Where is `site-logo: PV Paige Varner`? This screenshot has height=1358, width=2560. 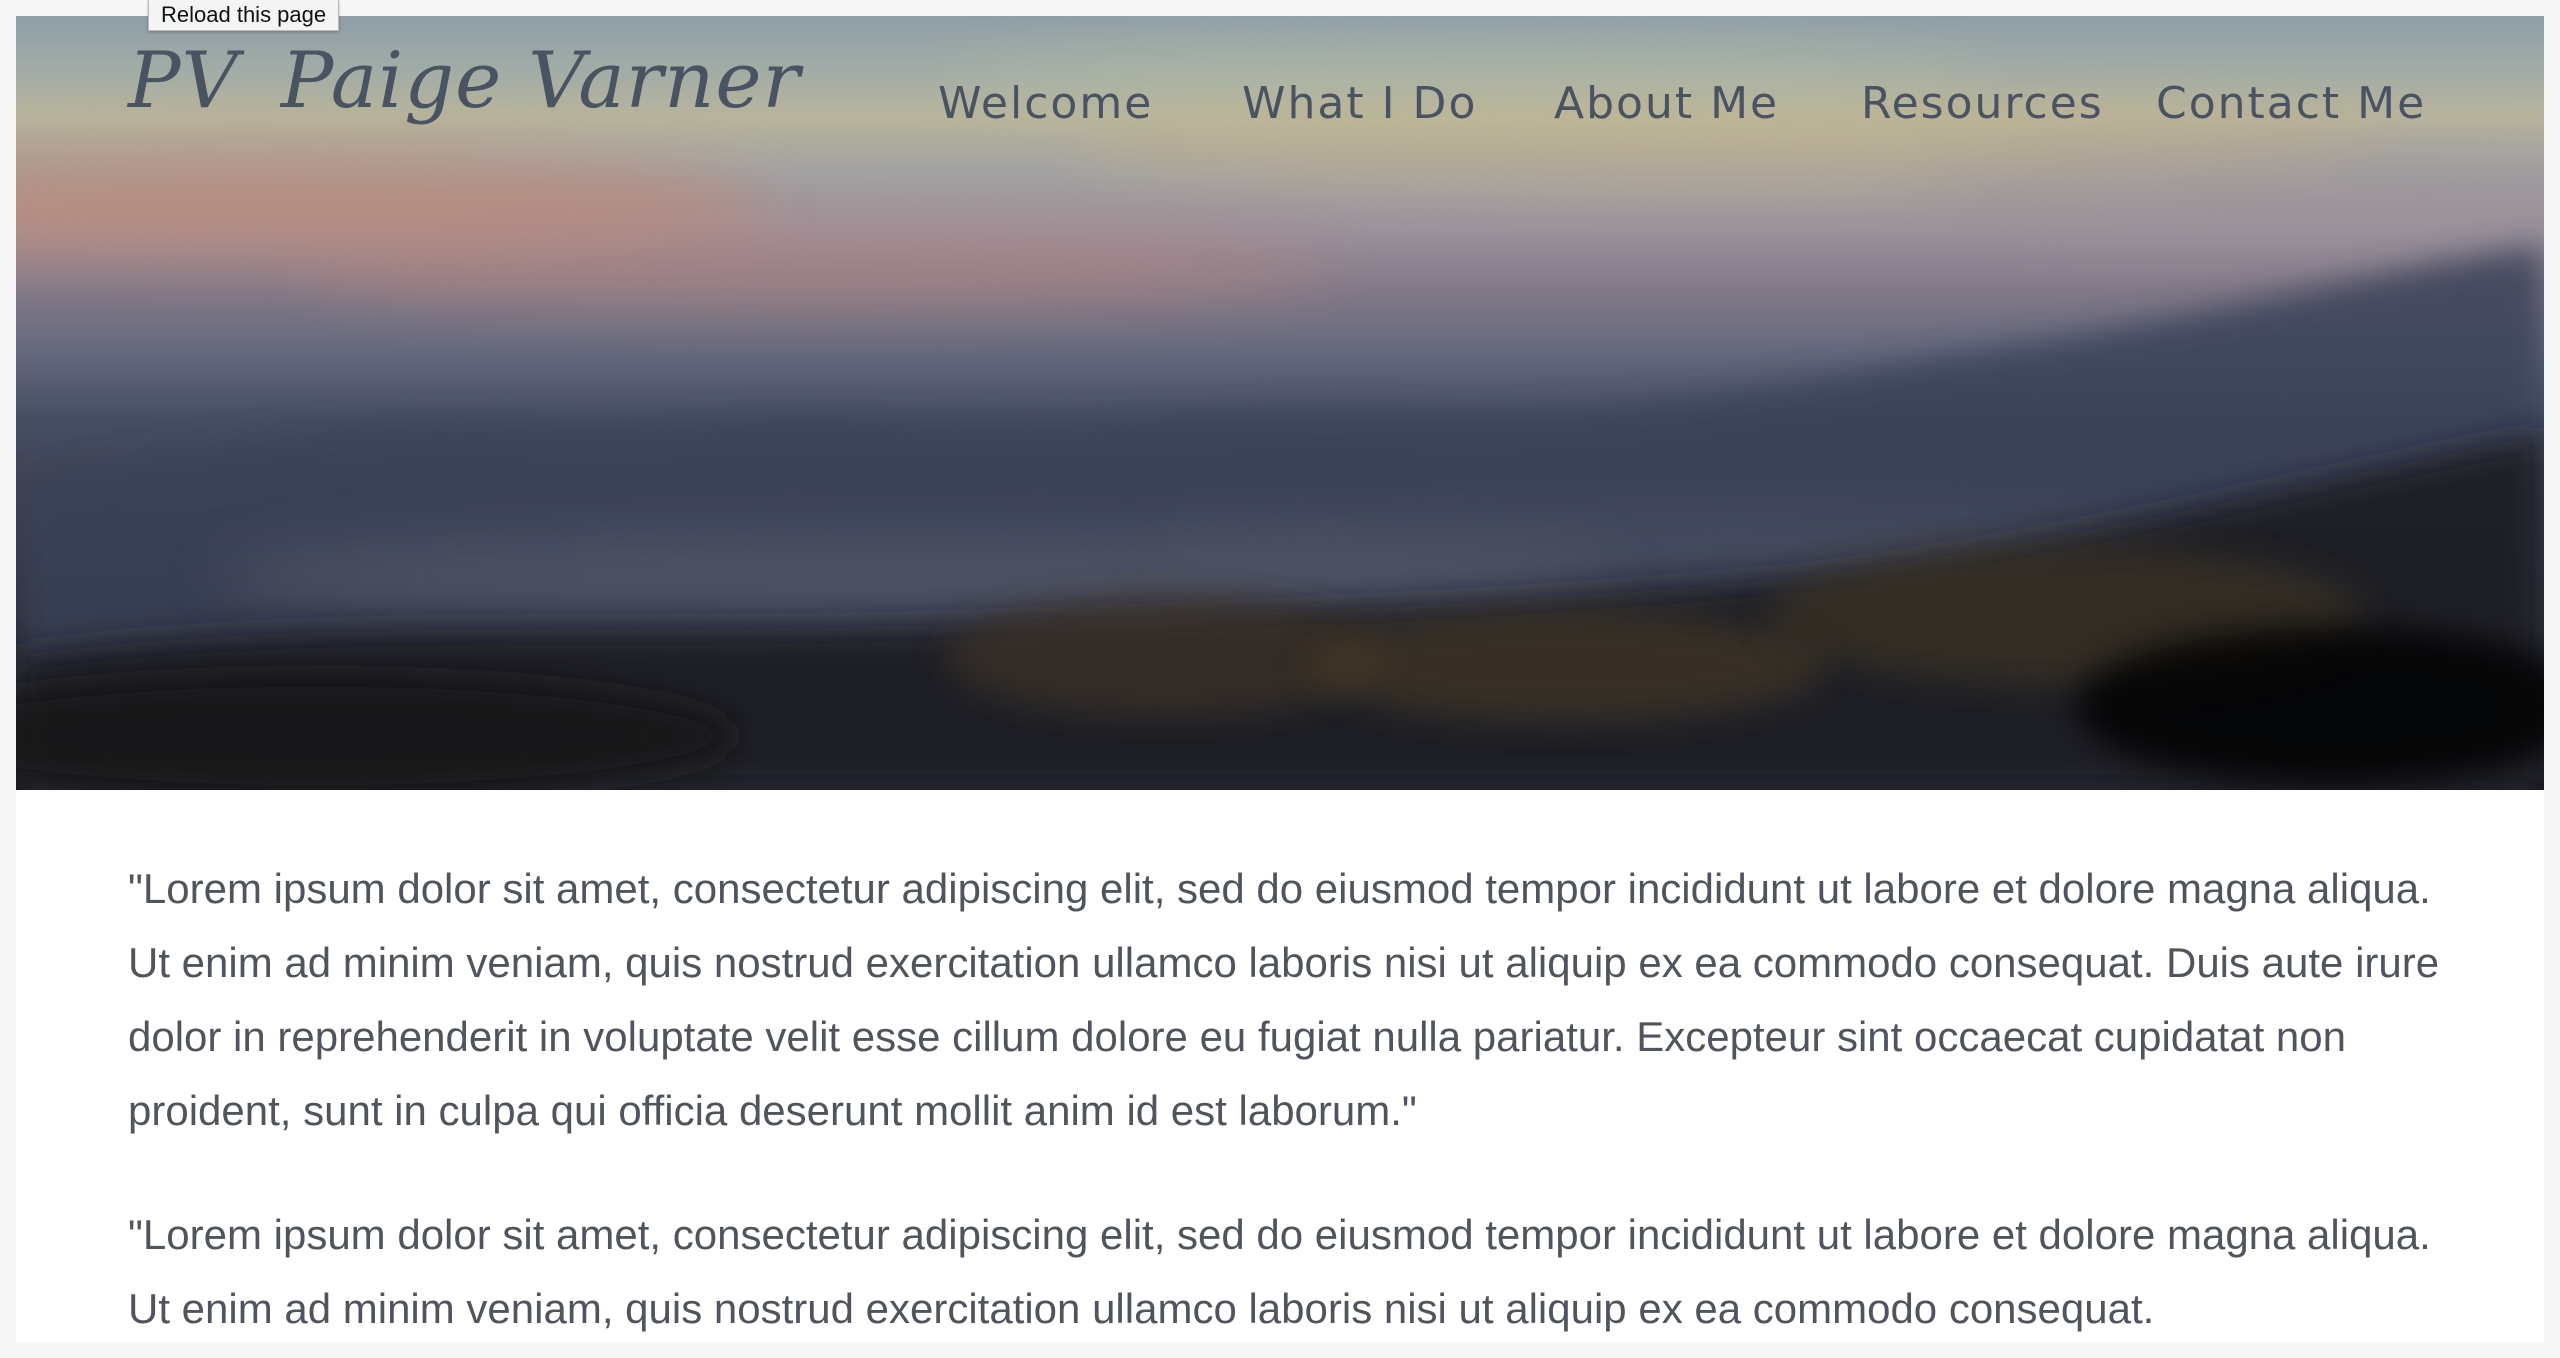
site-logo: PV Paige Varner is located at coordinates (464, 81).